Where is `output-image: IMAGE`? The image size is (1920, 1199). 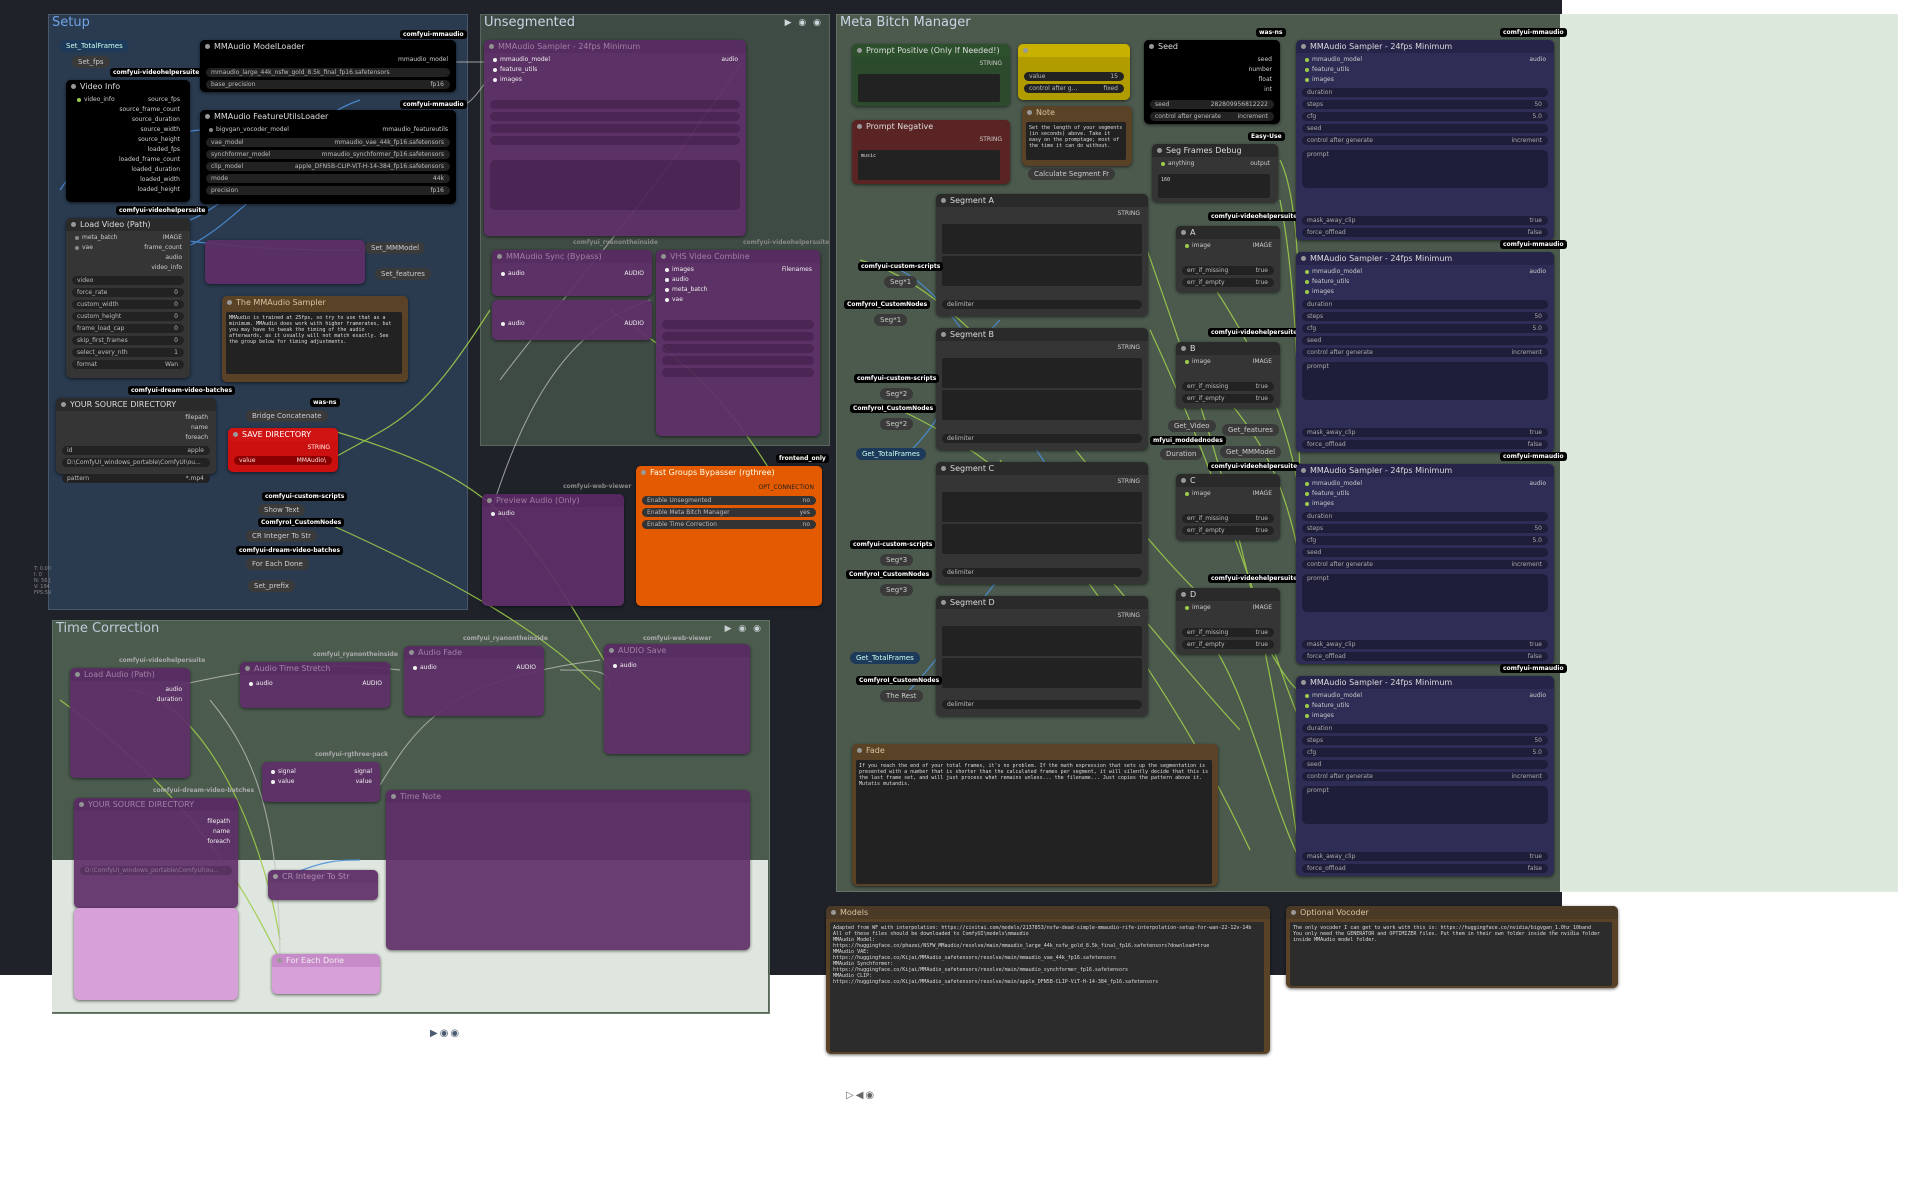 output-image: IMAGE is located at coordinates (1262, 245).